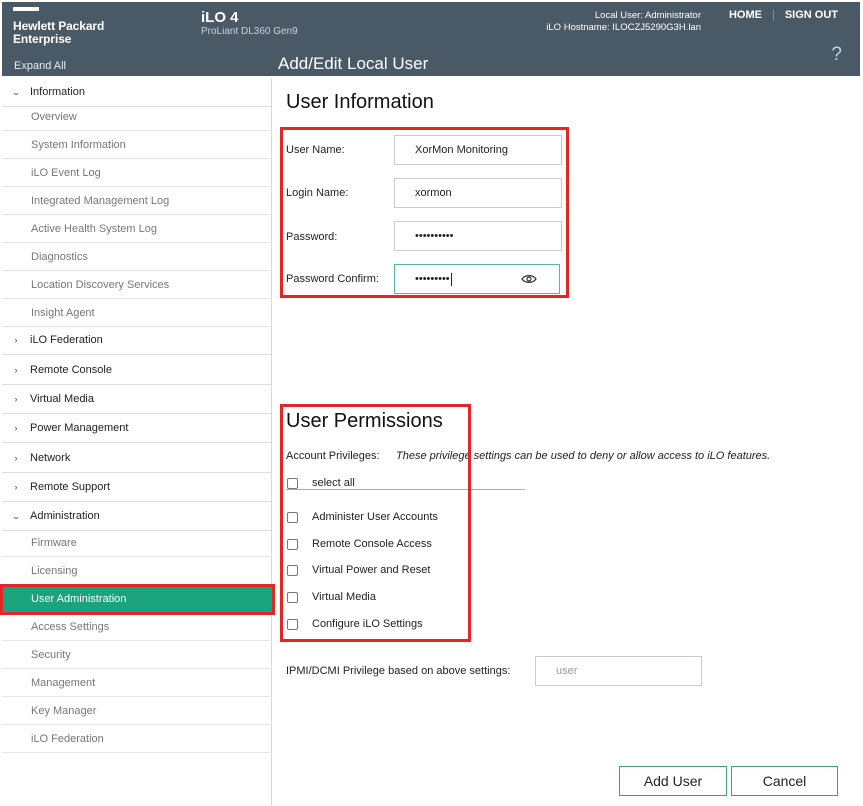  I want to click on sign-out-link: SIGN OUT, so click(811, 15).